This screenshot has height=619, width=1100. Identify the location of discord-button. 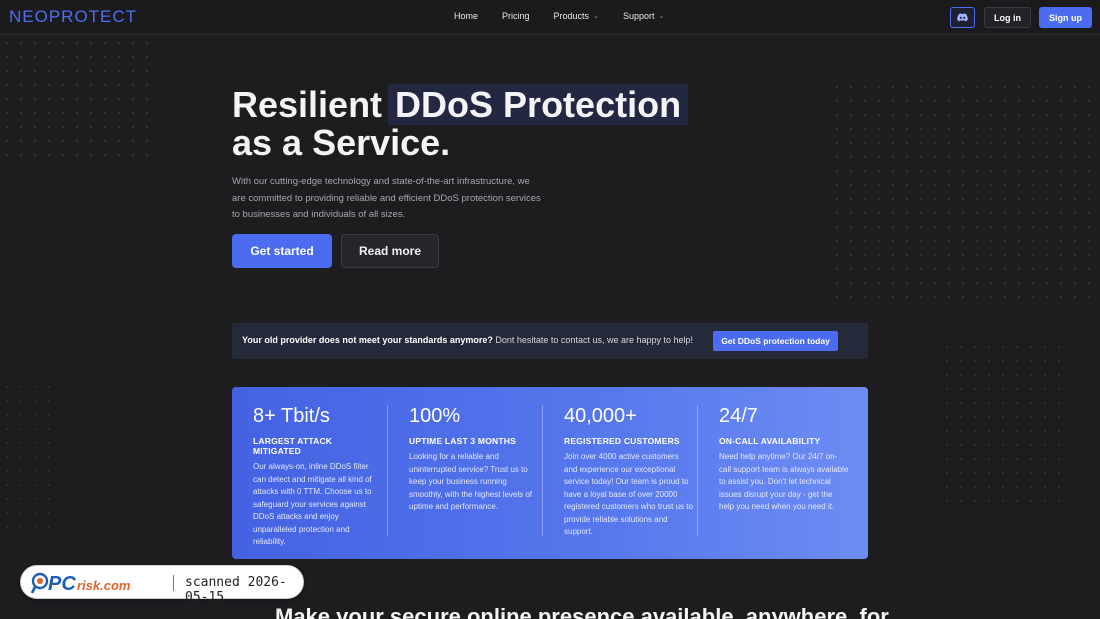
(962, 17).